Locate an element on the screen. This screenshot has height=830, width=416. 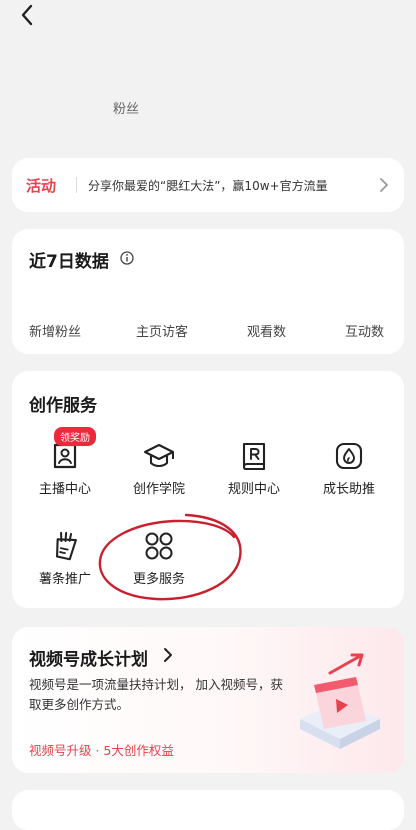
service-label: 创作学院 is located at coordinates (158, 489).